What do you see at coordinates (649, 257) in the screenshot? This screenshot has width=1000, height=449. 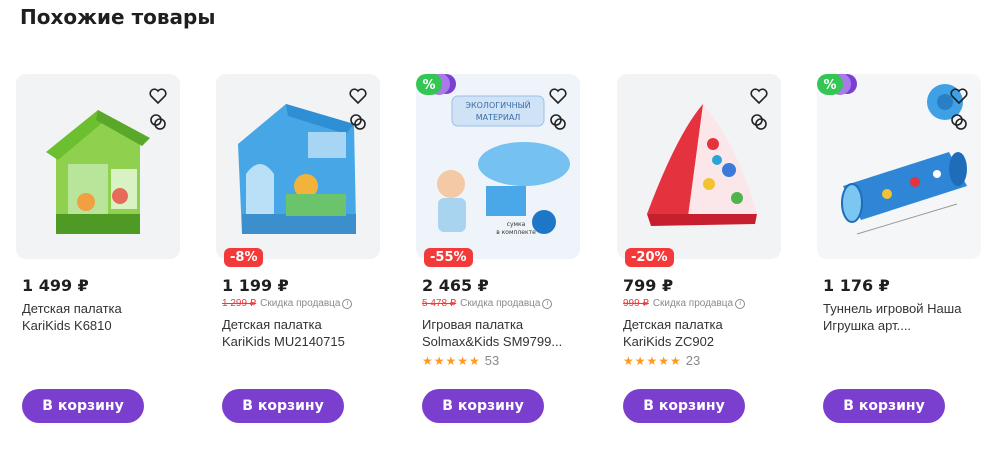 I see `discount-badge: -20%` at bounding box center [649, 257].